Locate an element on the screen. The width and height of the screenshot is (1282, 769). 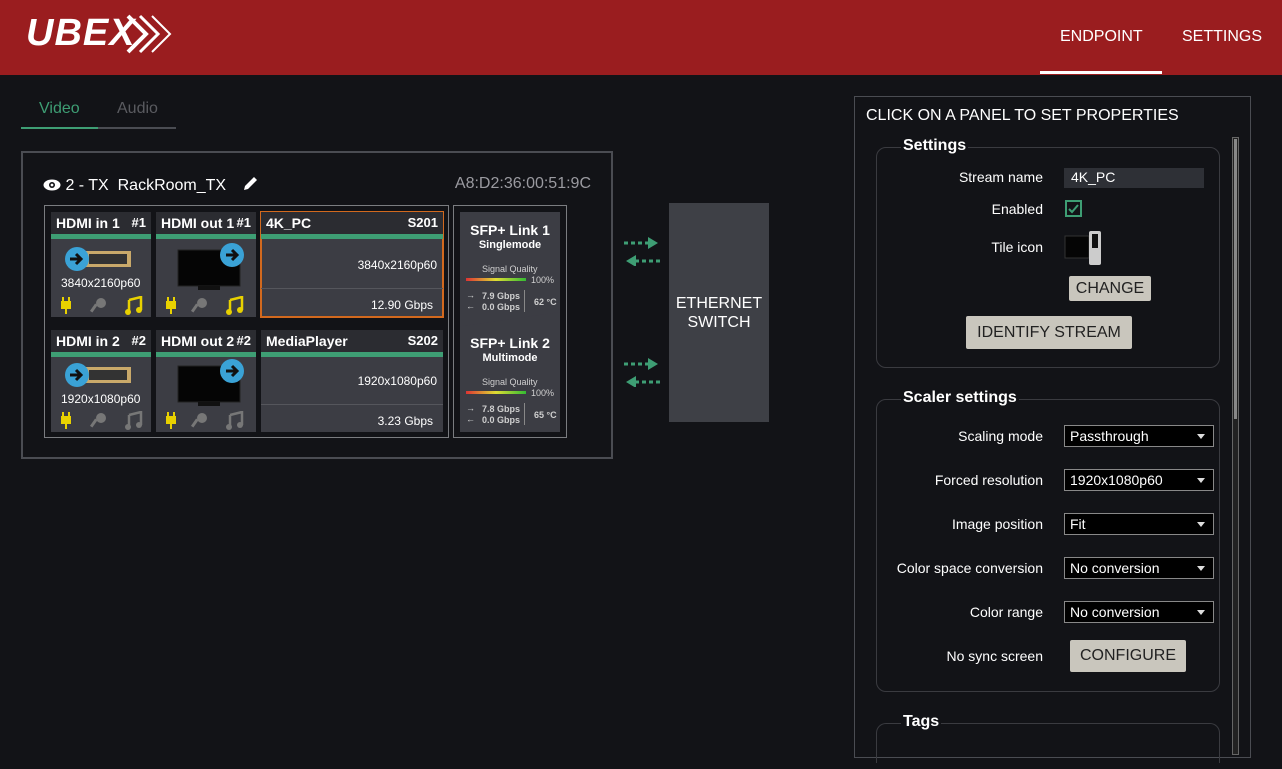
stream-s202-bitrate: 3.23 Gbps is located at coordinates (405, 421).